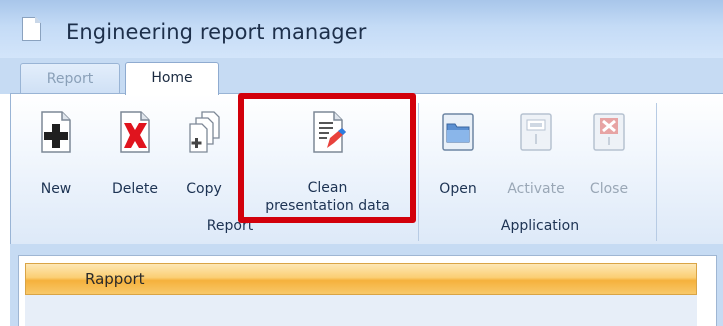 The height and width of the screenshot is (326, 723). What do you see at coordinates (204, 166) in the screenshot?
I see `copy-button: Copy` at bounding box center [204, 166].